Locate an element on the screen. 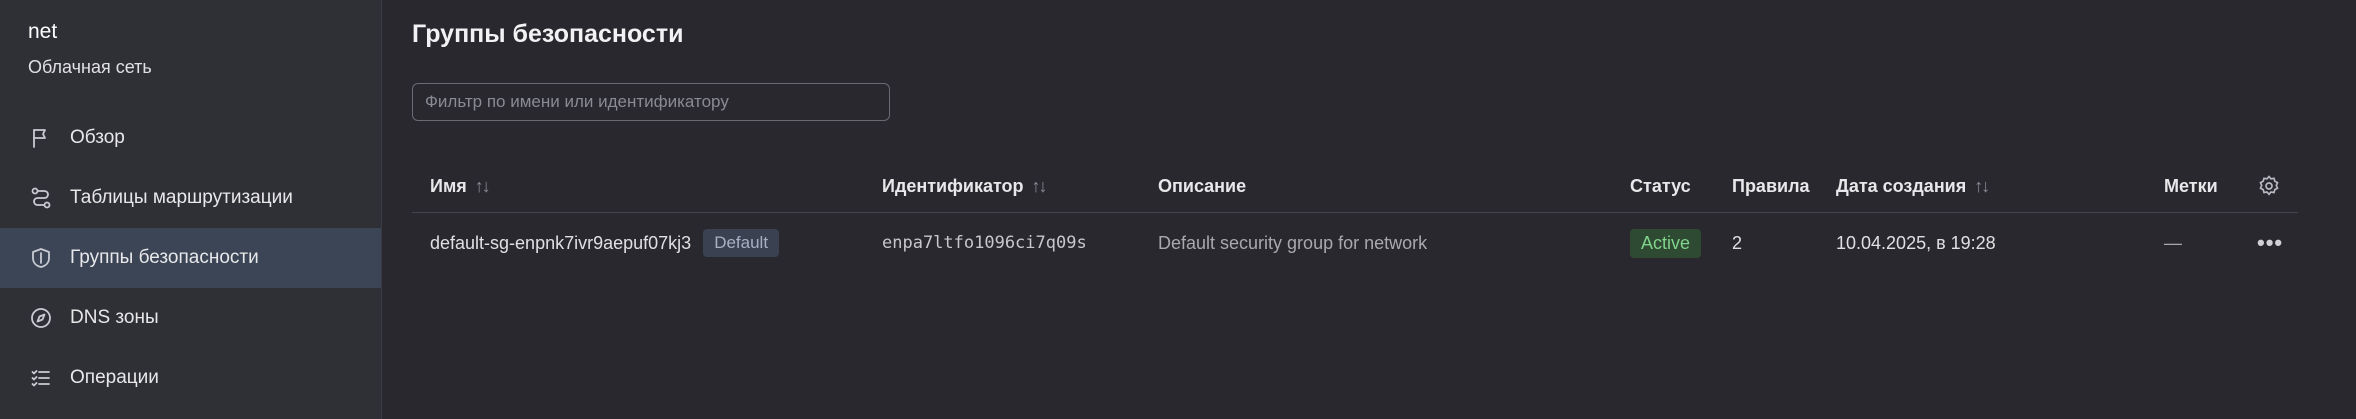 The height and width of the screenshot is (419, 2356). sidebar-item-dns-zones: DNS зоны is located at coordinates (190, 318).